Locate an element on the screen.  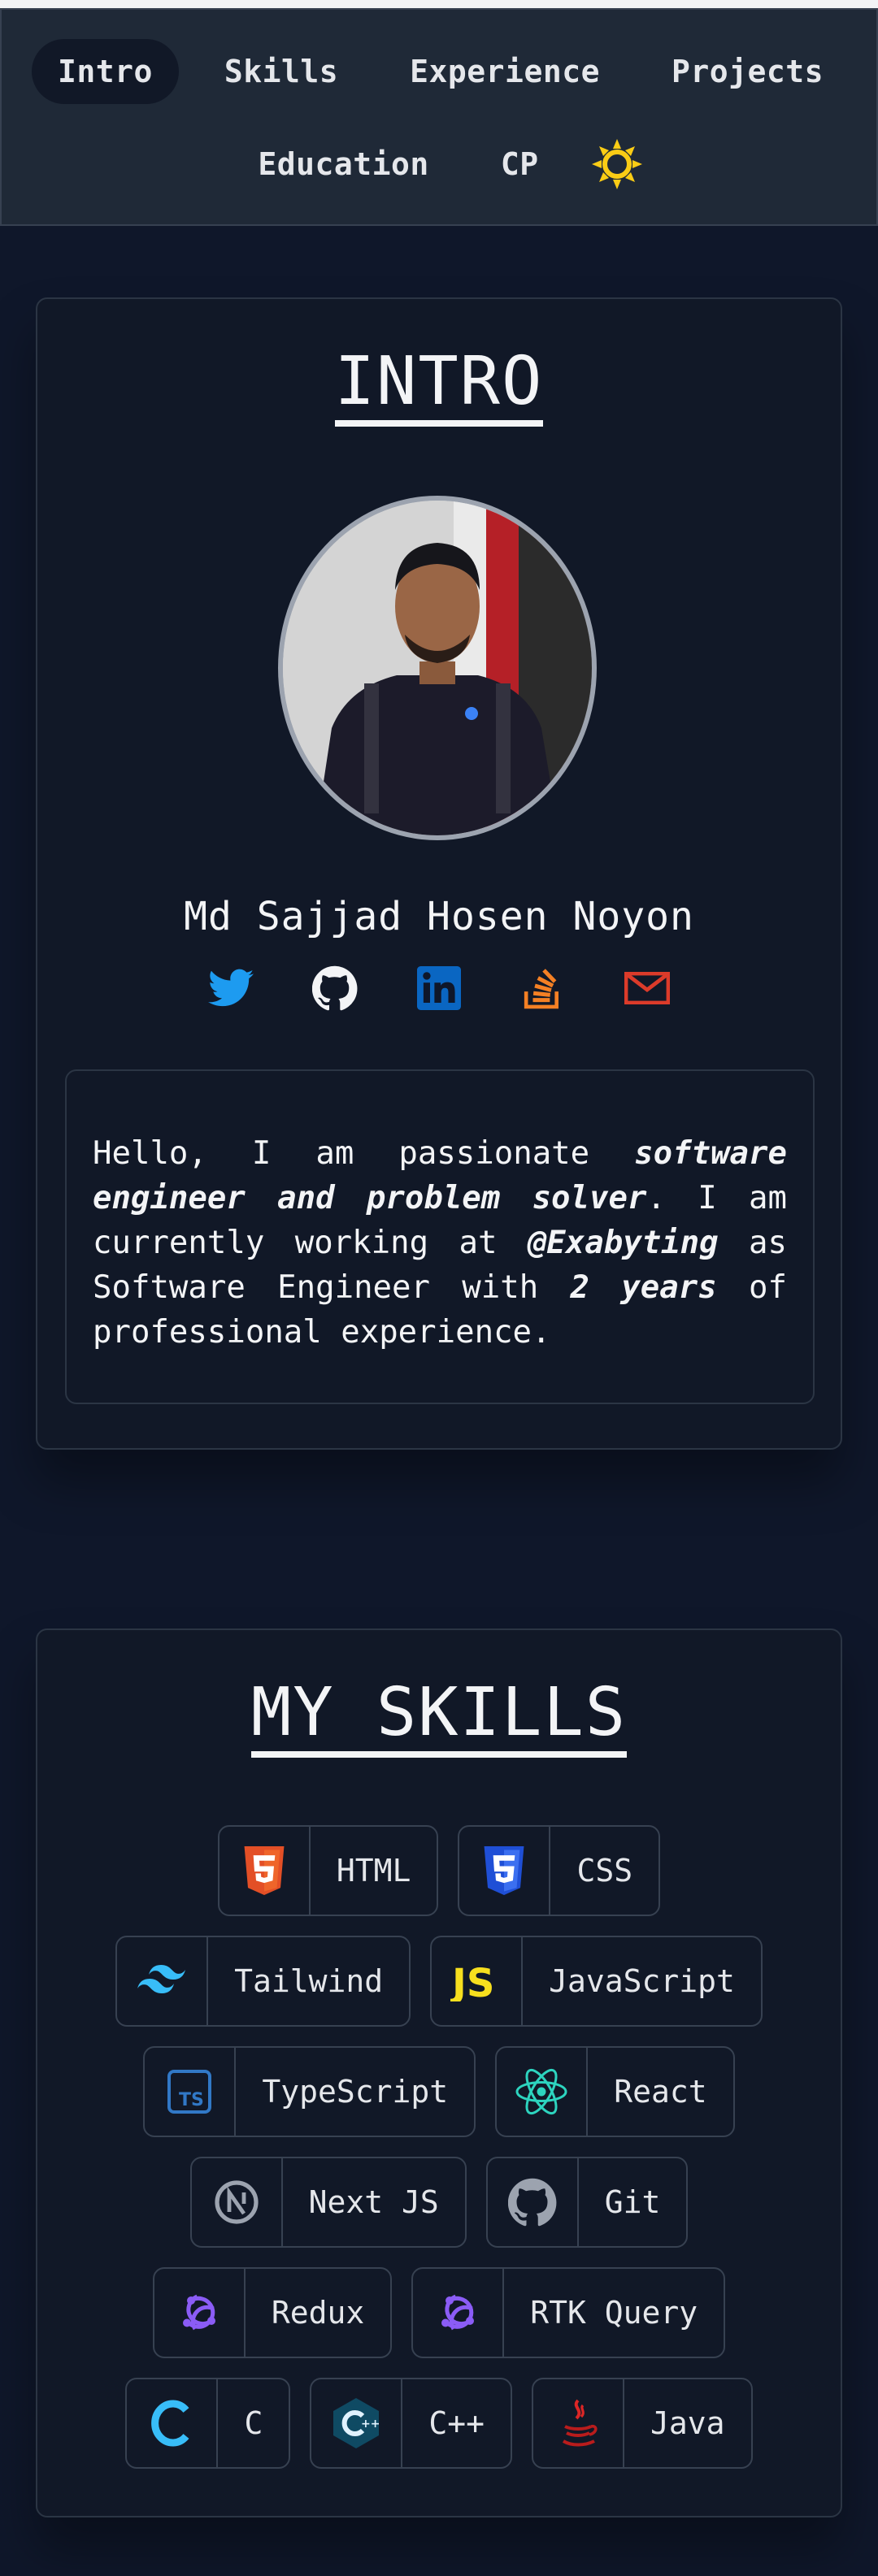
skill-rtk-query: RTK Query is located at coordinates (569, 2312).